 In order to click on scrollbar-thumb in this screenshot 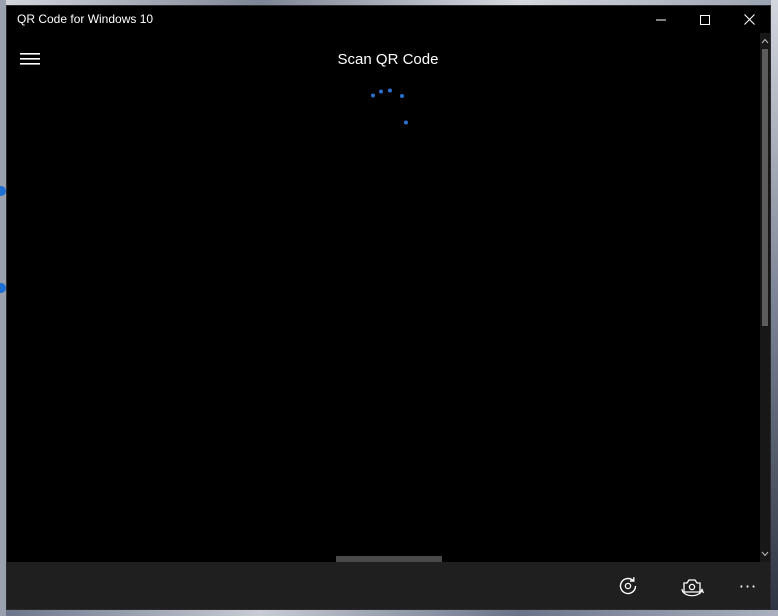, I will do `click(765, 187)`.